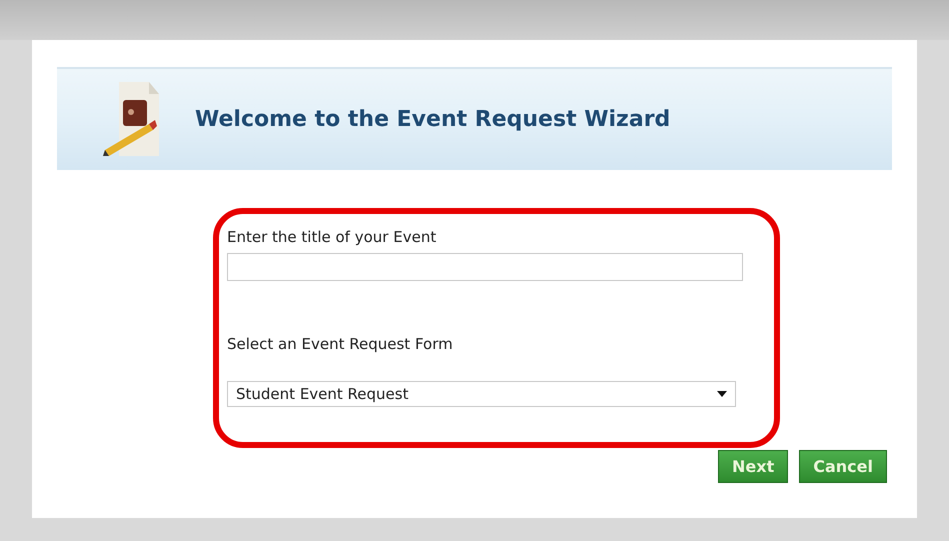 This screenshot has width=949, height=541. I want to click on wizard-button: Next, so click(753, 466).